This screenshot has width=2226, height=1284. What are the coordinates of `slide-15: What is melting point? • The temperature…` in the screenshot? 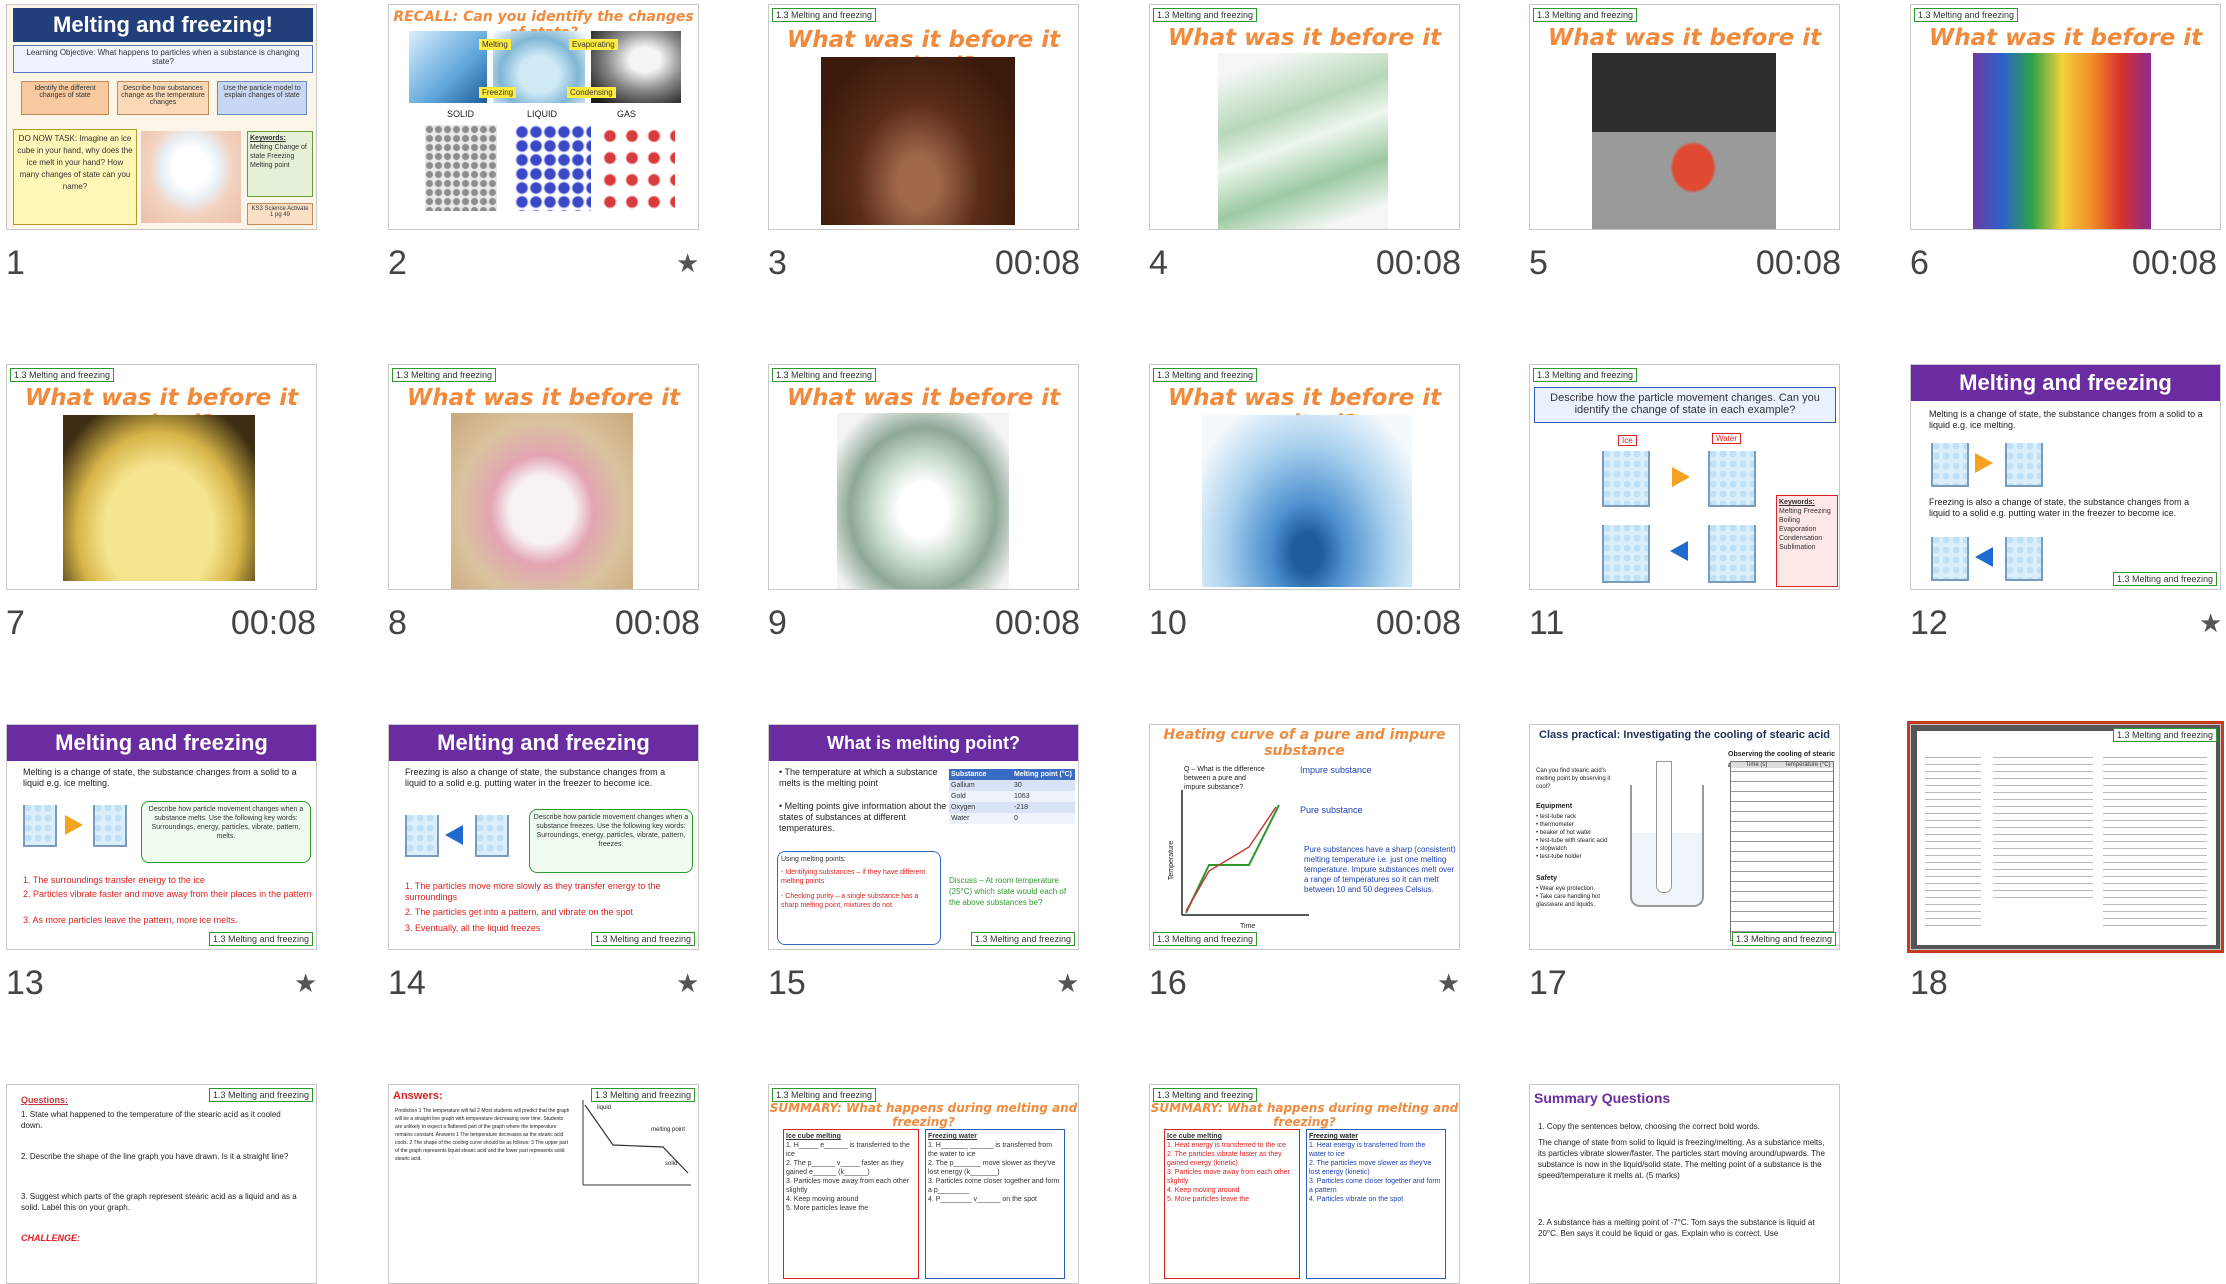 It's located at (920, 865).